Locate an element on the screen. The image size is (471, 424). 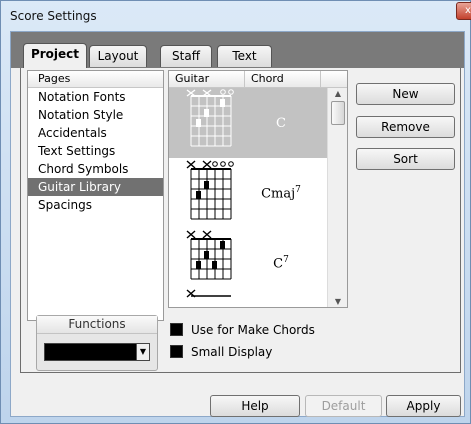
remove-button: Remove is located at coordinates (405, 127).